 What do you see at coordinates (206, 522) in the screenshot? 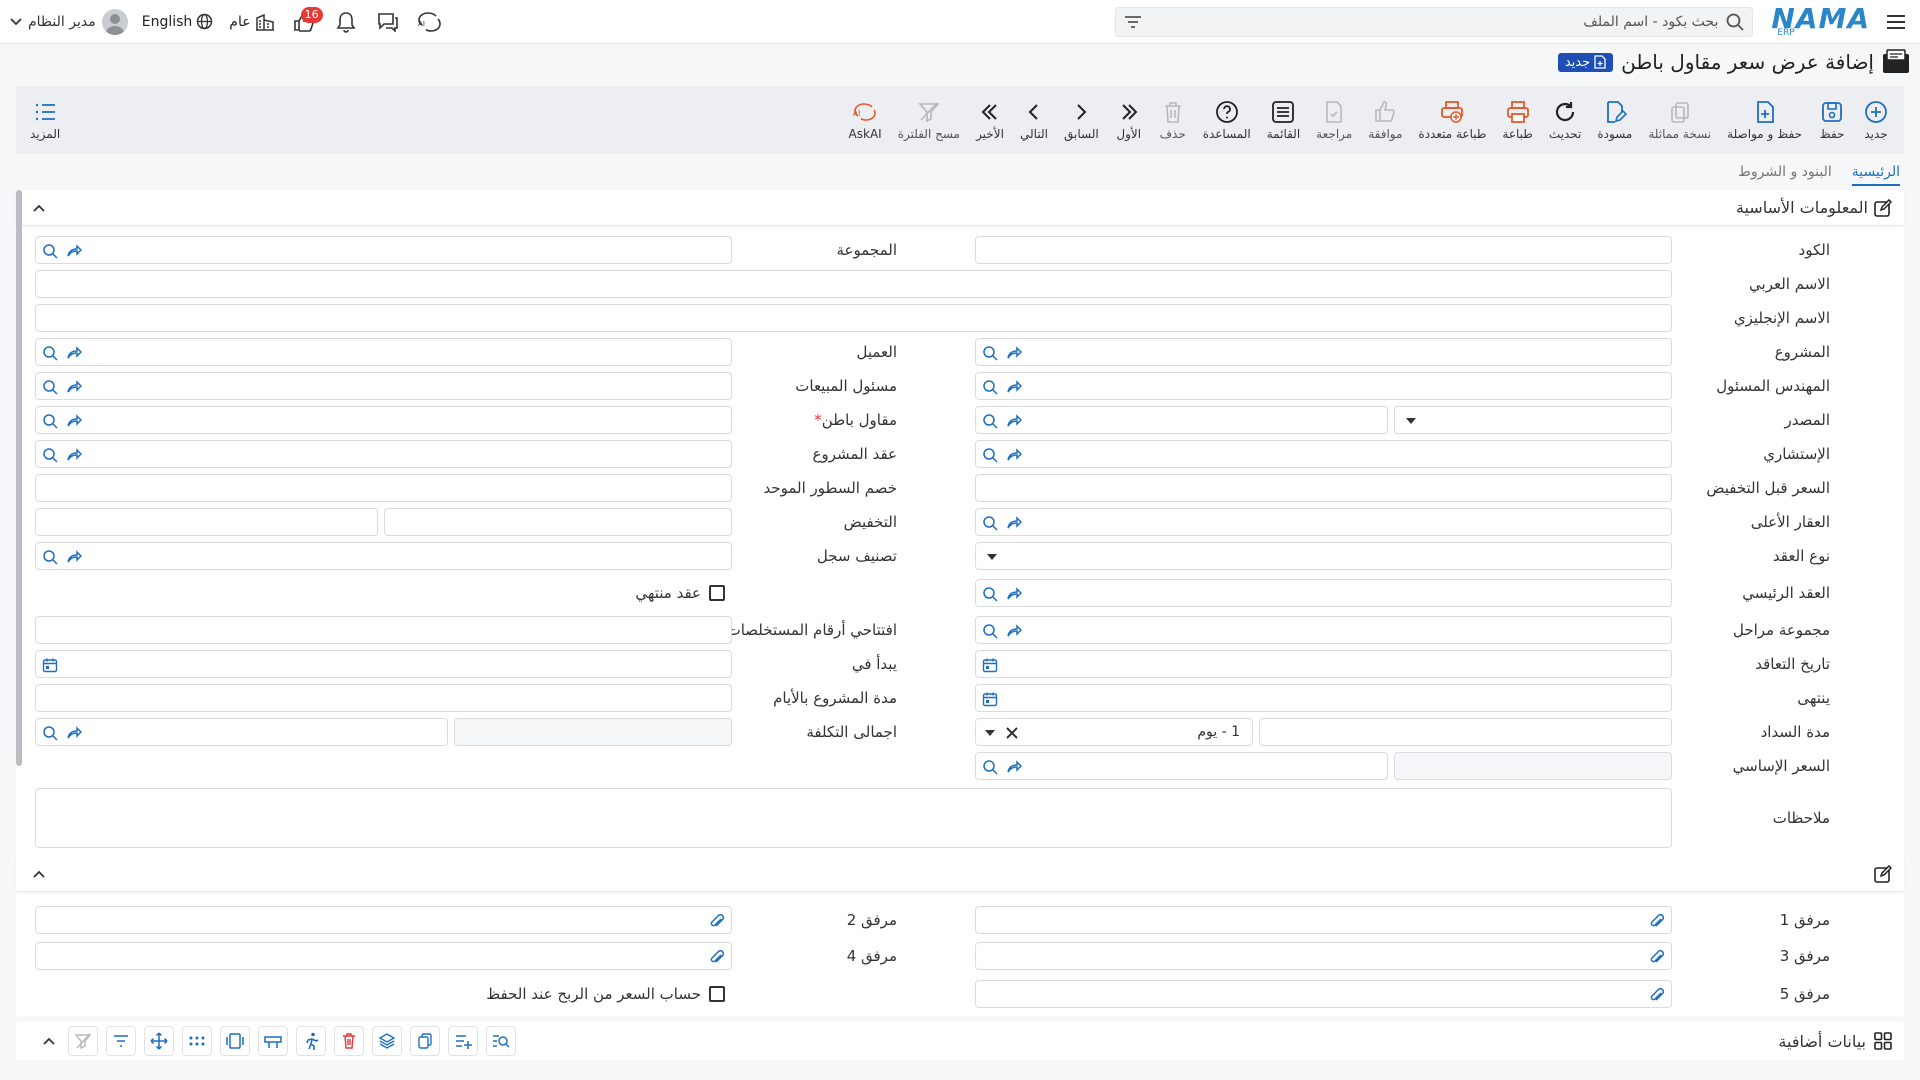
I see `discount-value-input` at bounding box center [206, 522].